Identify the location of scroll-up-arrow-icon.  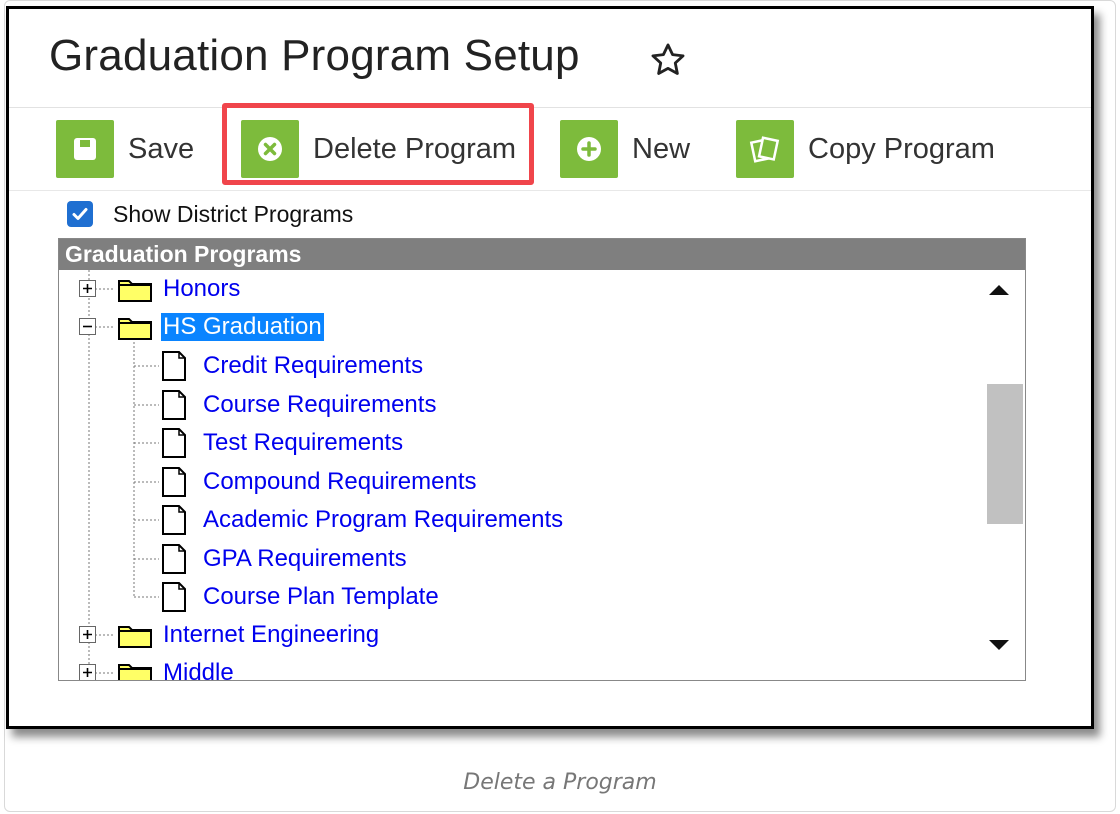
(999, 290).